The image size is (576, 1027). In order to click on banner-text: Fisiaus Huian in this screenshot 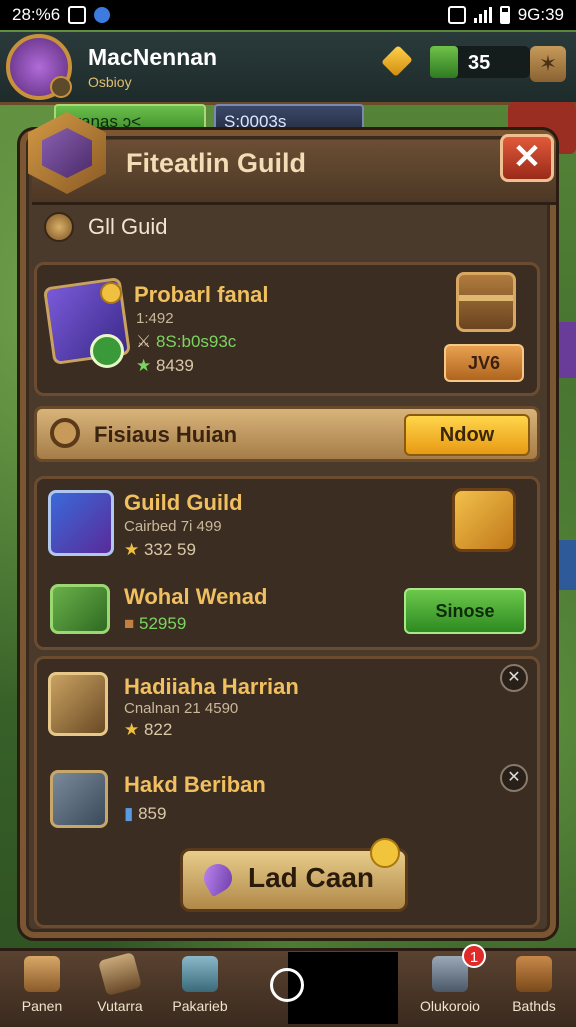, I will do `click(166, 434)`.